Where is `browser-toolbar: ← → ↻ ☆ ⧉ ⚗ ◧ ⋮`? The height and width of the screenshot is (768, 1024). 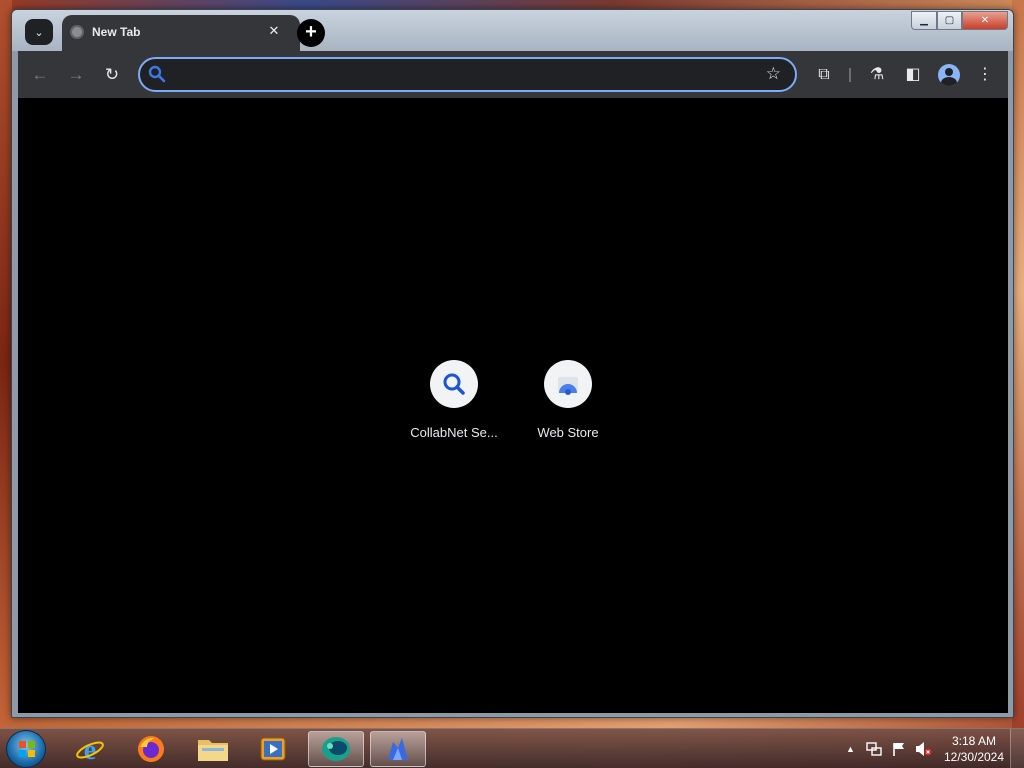
browser-toolbar: ← → ↻ ☆ ⧉ ⚗ ◧ ⋮ is located at coordinates (513, 74).